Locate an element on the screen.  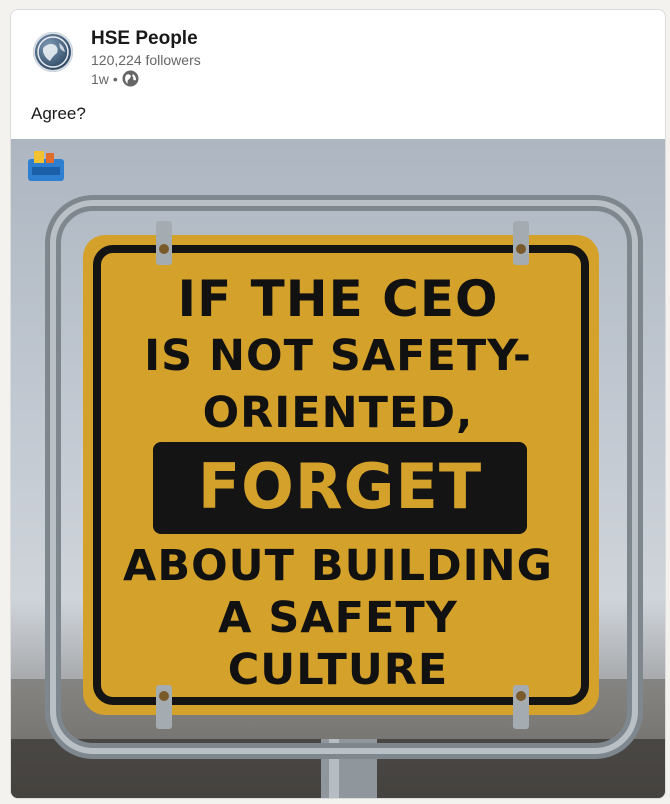
follower-count: 120,224 followers is located at coordinates (146, 60).